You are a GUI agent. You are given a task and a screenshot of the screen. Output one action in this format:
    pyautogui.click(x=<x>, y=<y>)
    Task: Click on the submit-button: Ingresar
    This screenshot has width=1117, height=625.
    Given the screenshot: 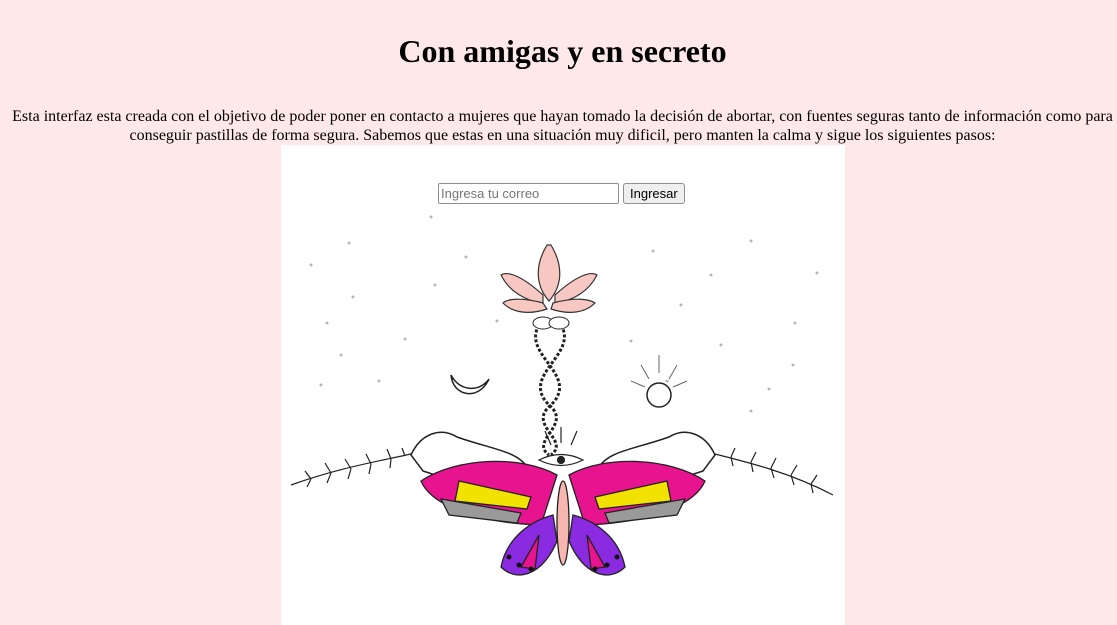 What is the action you would take?
    pyautogui.click(x=654, y=193)
    